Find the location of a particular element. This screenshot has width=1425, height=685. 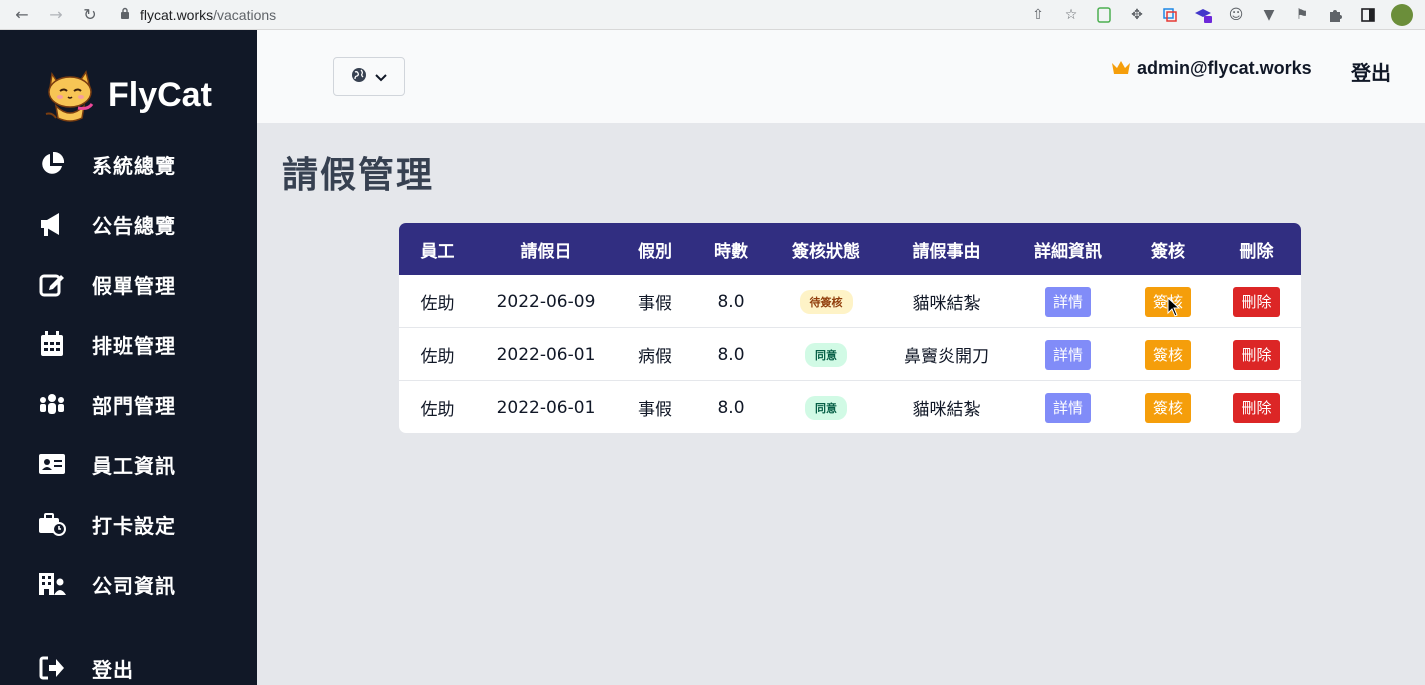

language-dropdown is located at coordinates (369, 76).